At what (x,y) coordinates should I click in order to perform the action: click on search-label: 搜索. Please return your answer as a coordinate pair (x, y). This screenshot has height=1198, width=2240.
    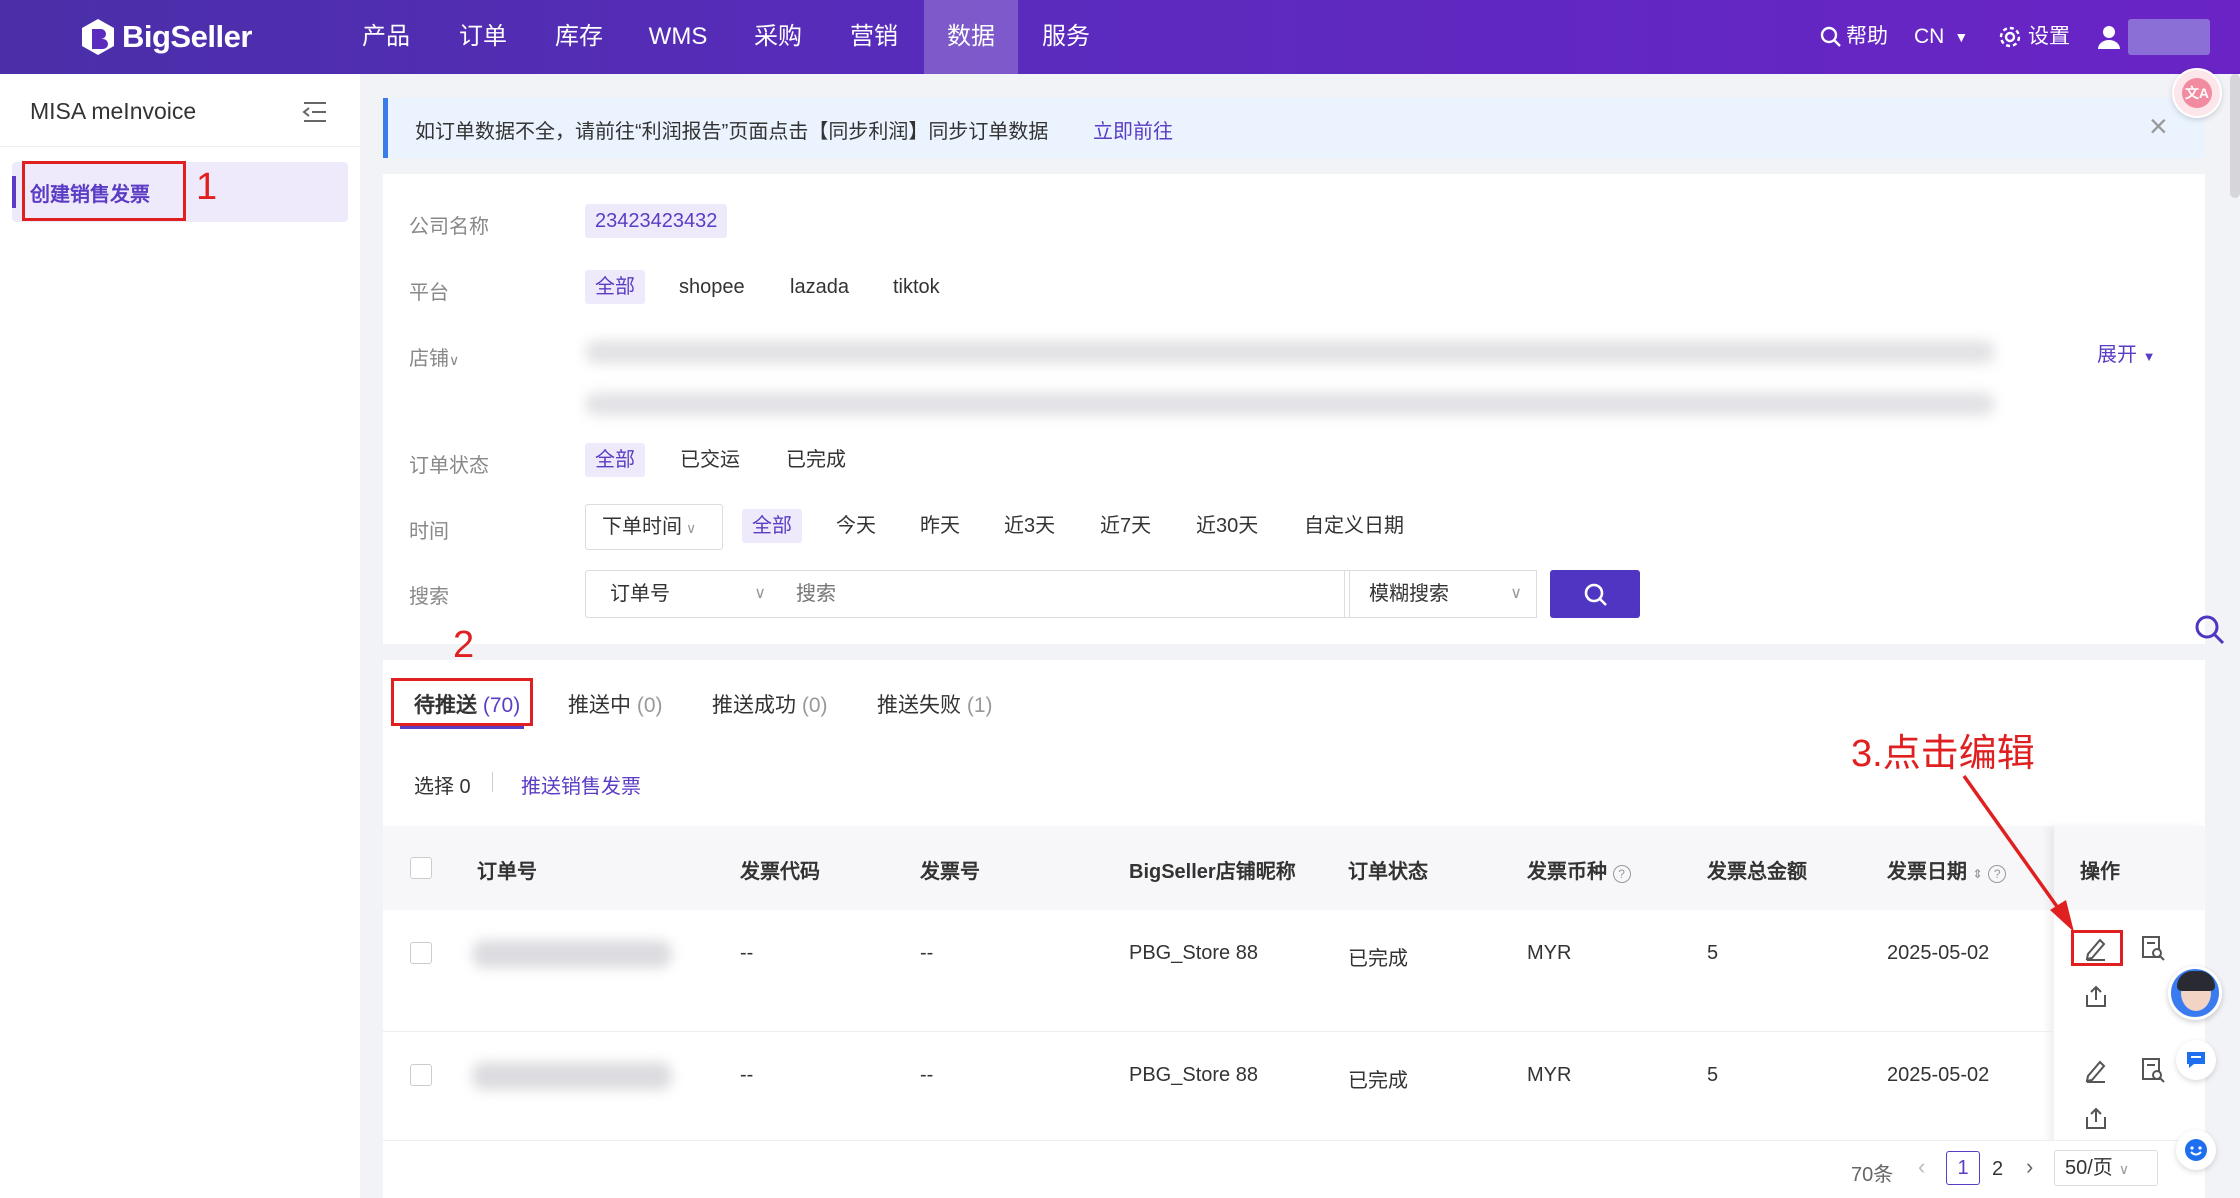
    Looking at the image, I should click on (429, 597).